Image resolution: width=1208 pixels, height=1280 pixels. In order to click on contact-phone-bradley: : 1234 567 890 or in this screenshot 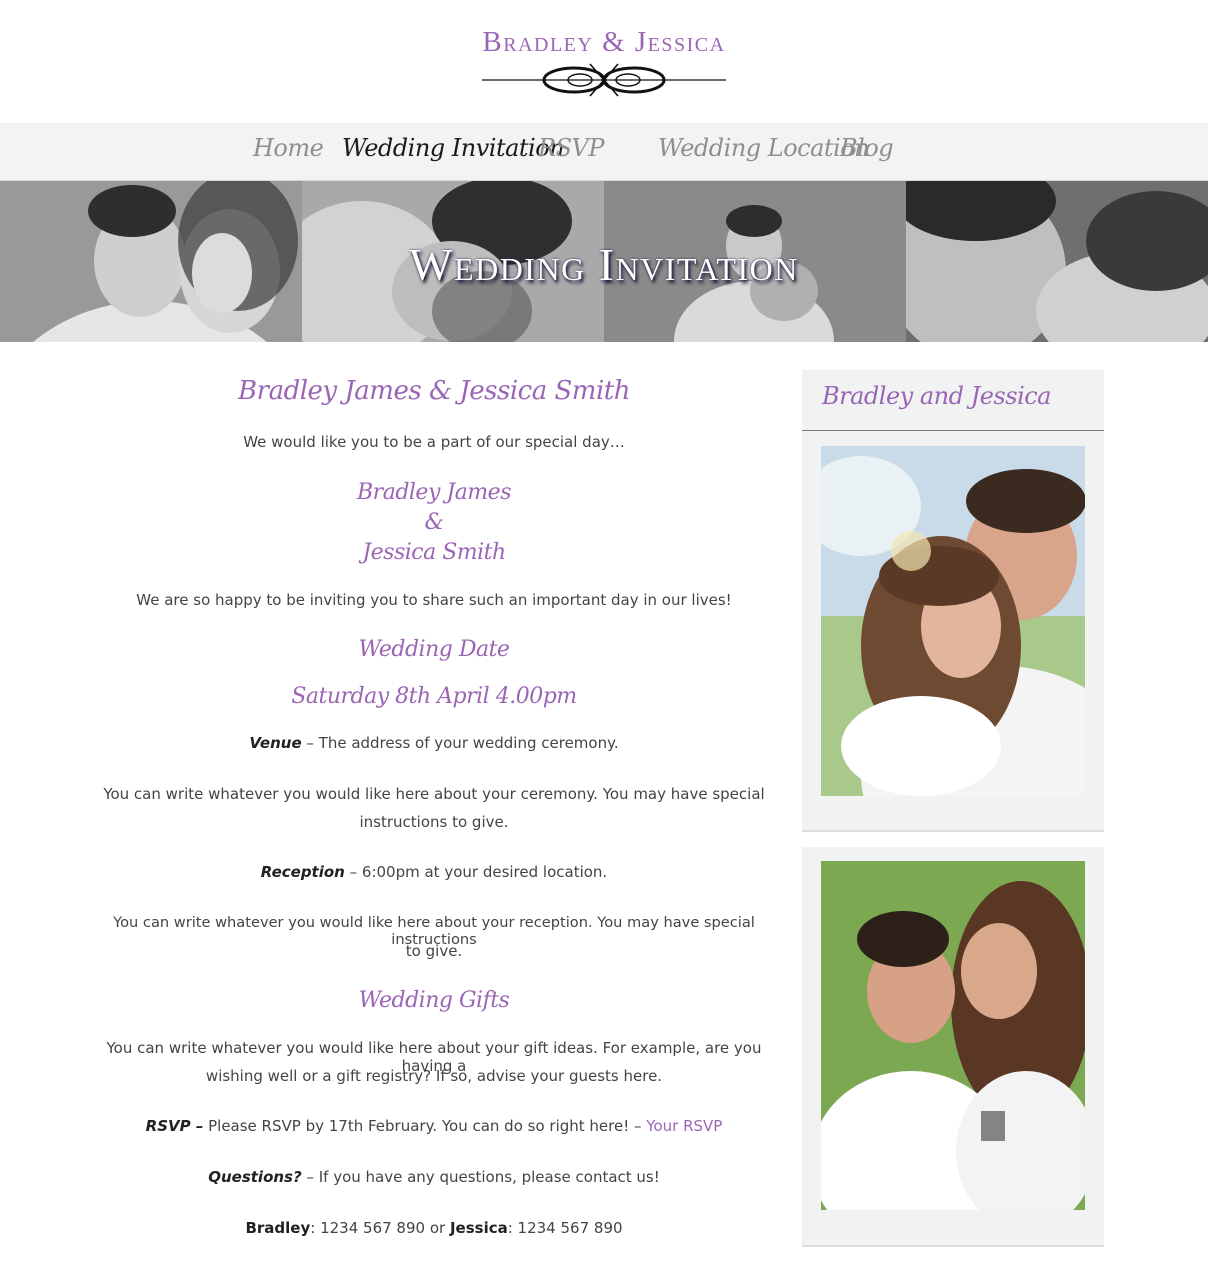, I will do `click(380, 1228)`.